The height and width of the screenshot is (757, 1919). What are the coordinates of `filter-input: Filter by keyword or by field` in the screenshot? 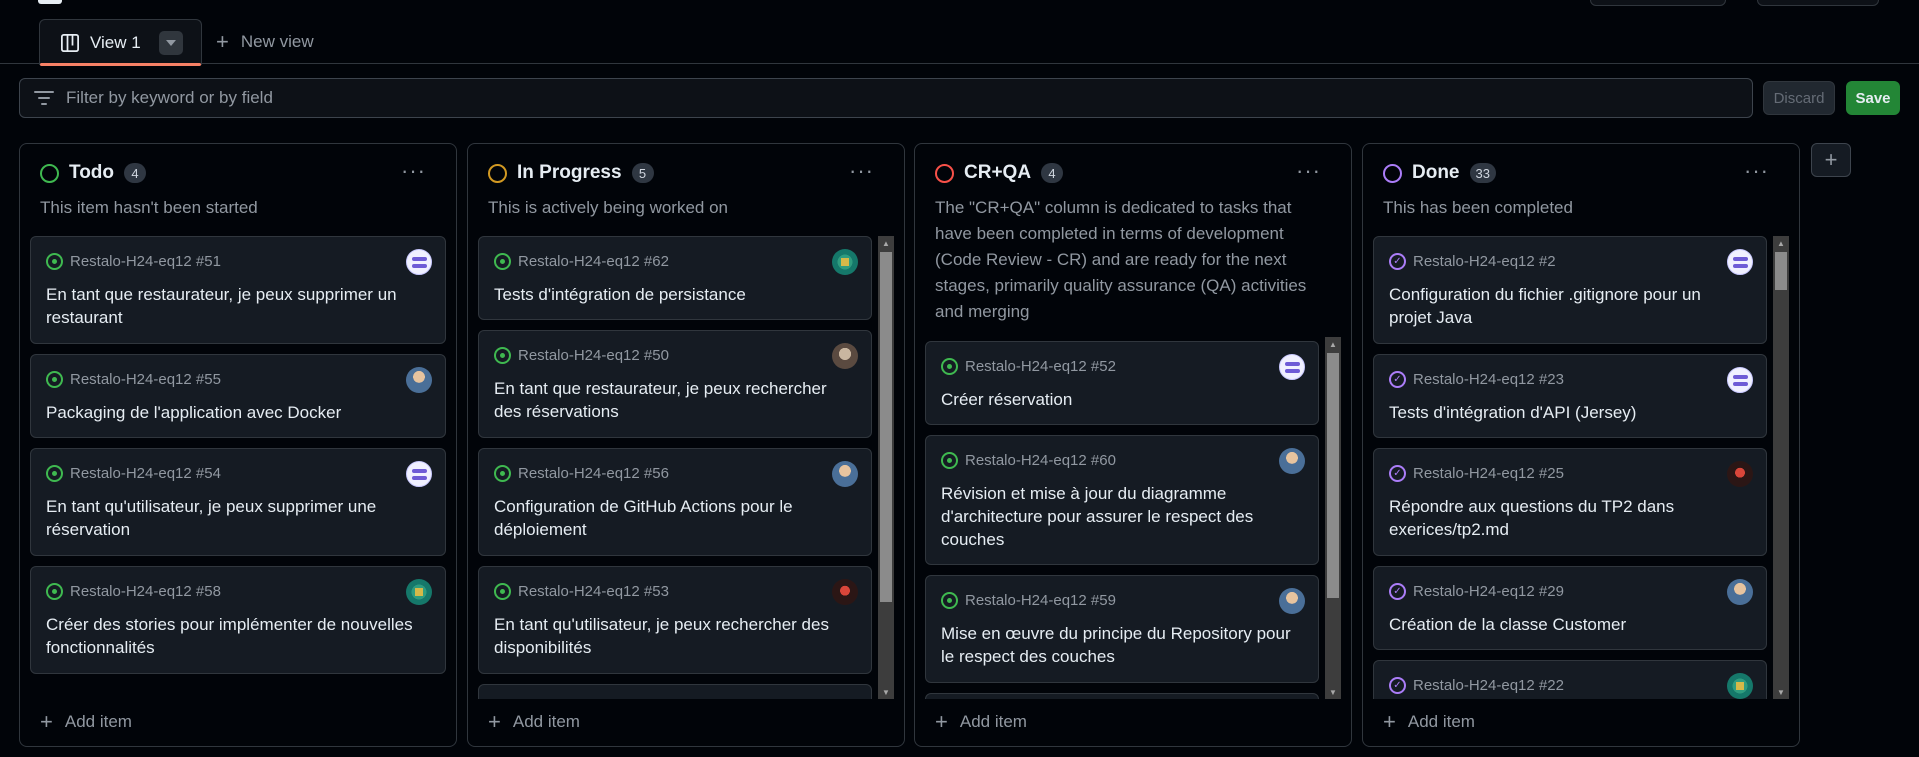 It's located at (886, 98).